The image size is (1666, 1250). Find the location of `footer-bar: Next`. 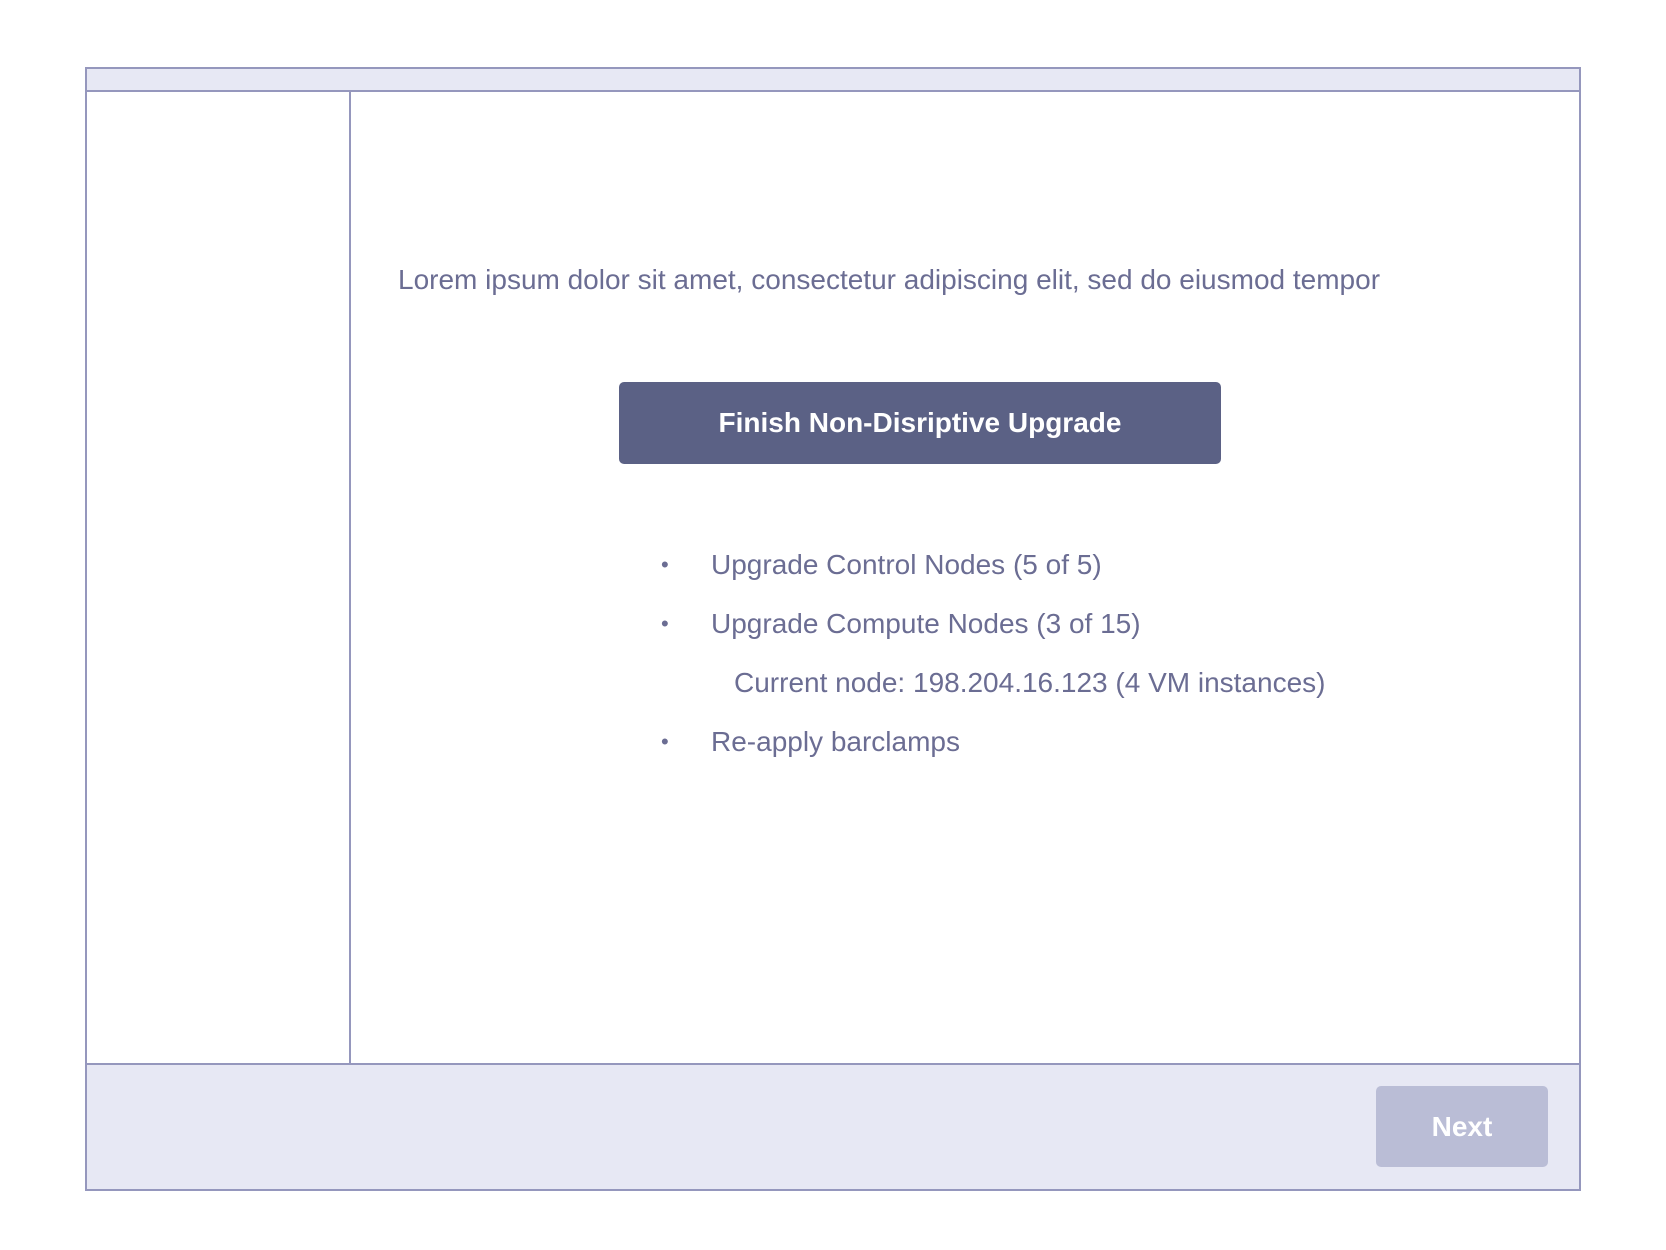

footer-bar: Next is located at coordinates (833, 1126).